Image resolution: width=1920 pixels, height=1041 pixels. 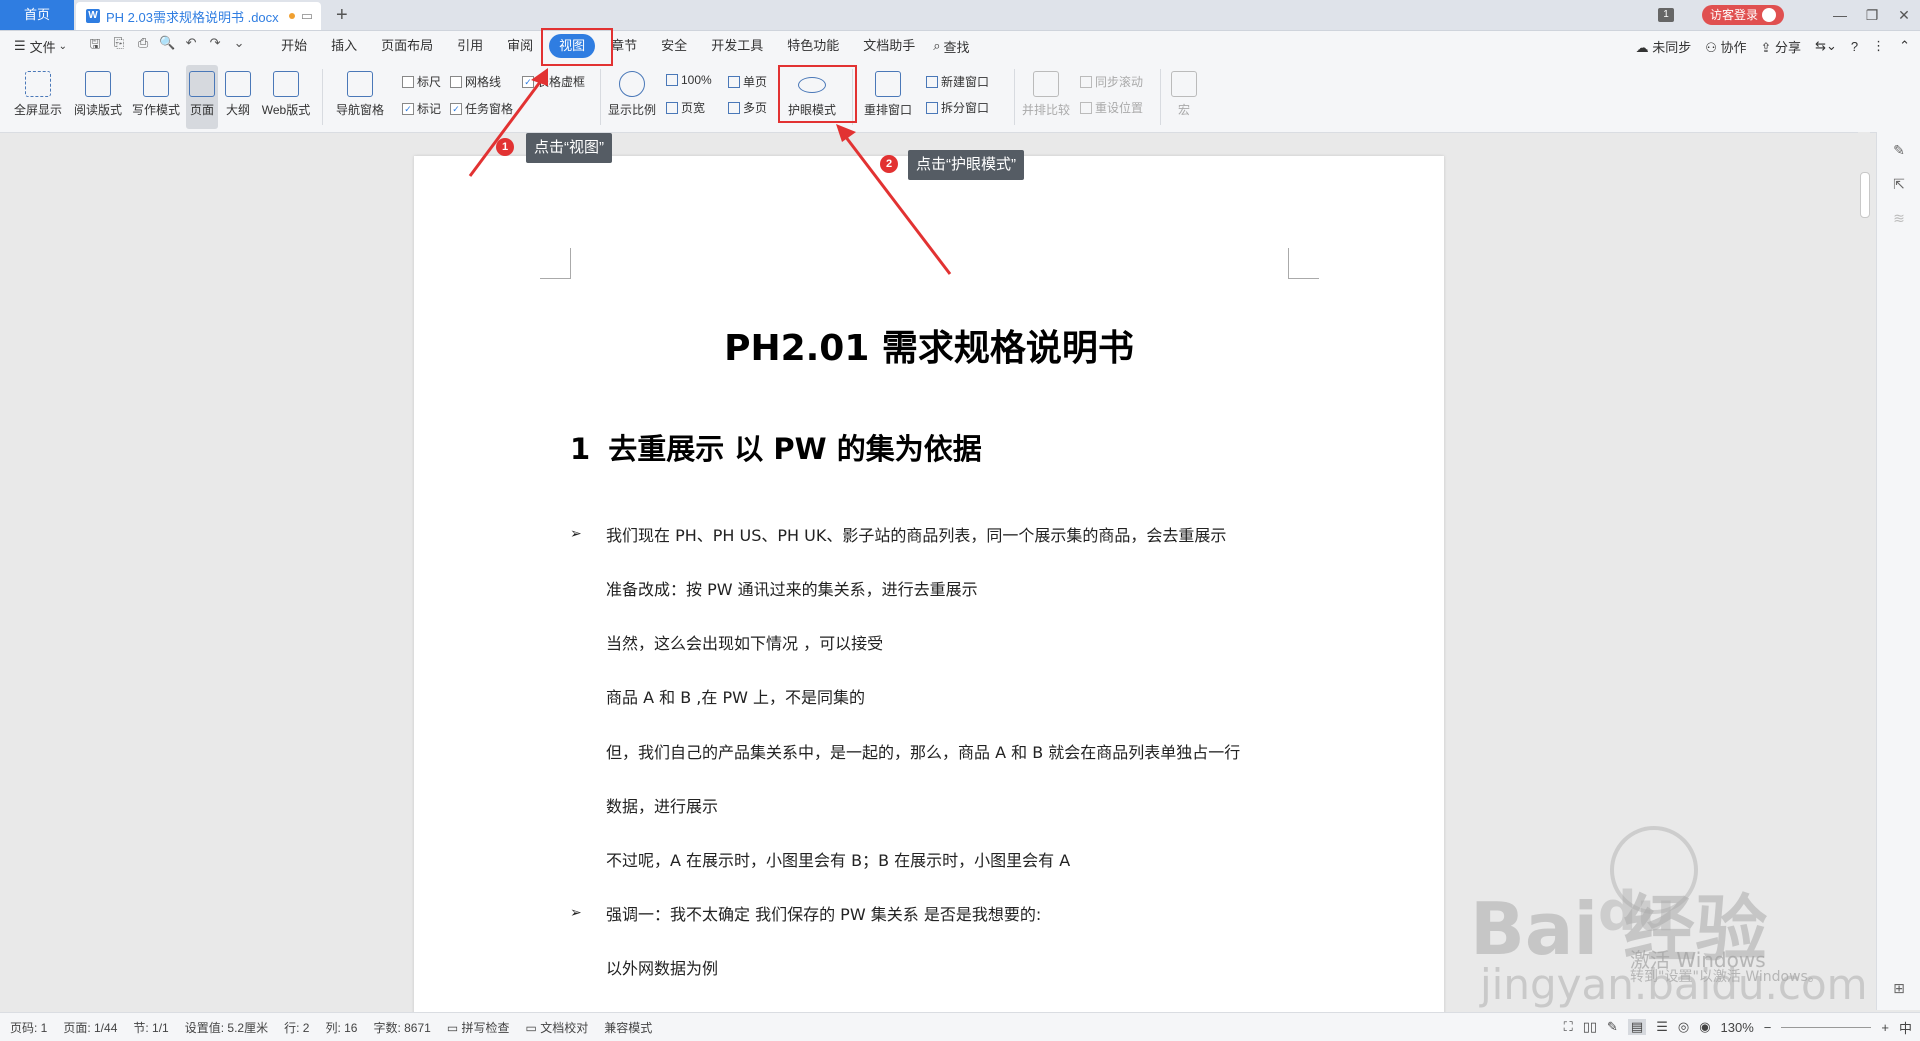 I want to click on step-1-badge: 1, so click(x=505, y=147).